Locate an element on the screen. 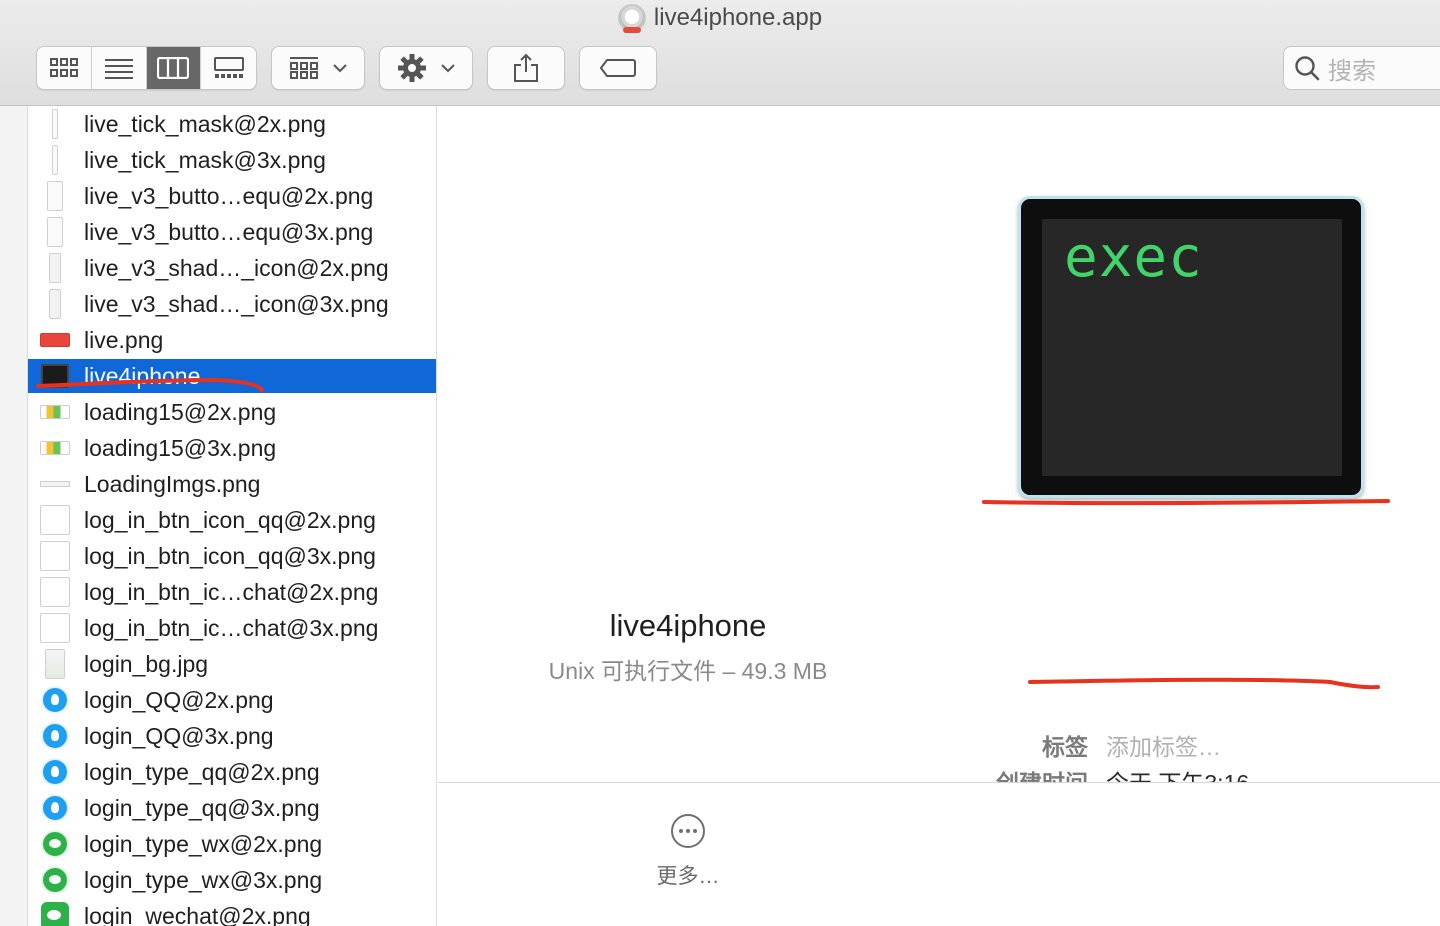 This screenshot has width=1440, height=926. file-row: live_tick_mask@3x.png is located at coordinates (232, 160).